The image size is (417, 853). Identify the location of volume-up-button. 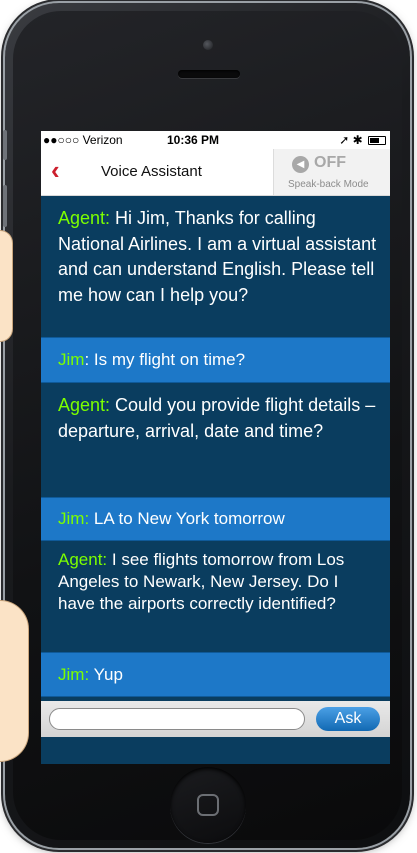
(5, 206).